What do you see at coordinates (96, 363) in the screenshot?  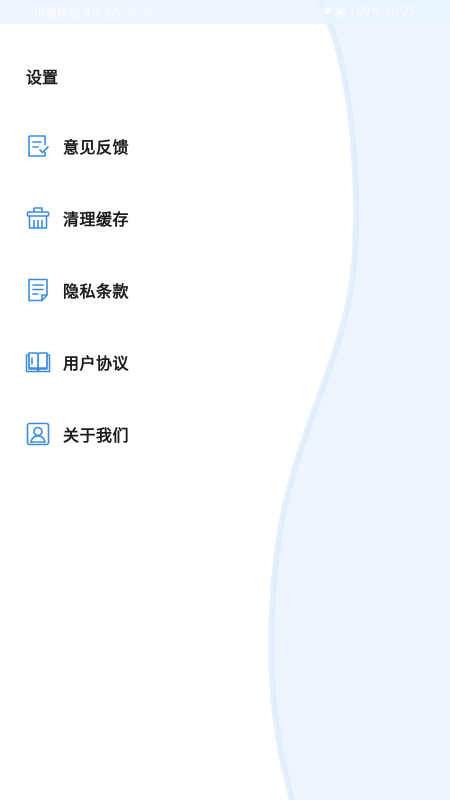 I see `menu-item-label: 用户协议` at bounding box center [96, 363].